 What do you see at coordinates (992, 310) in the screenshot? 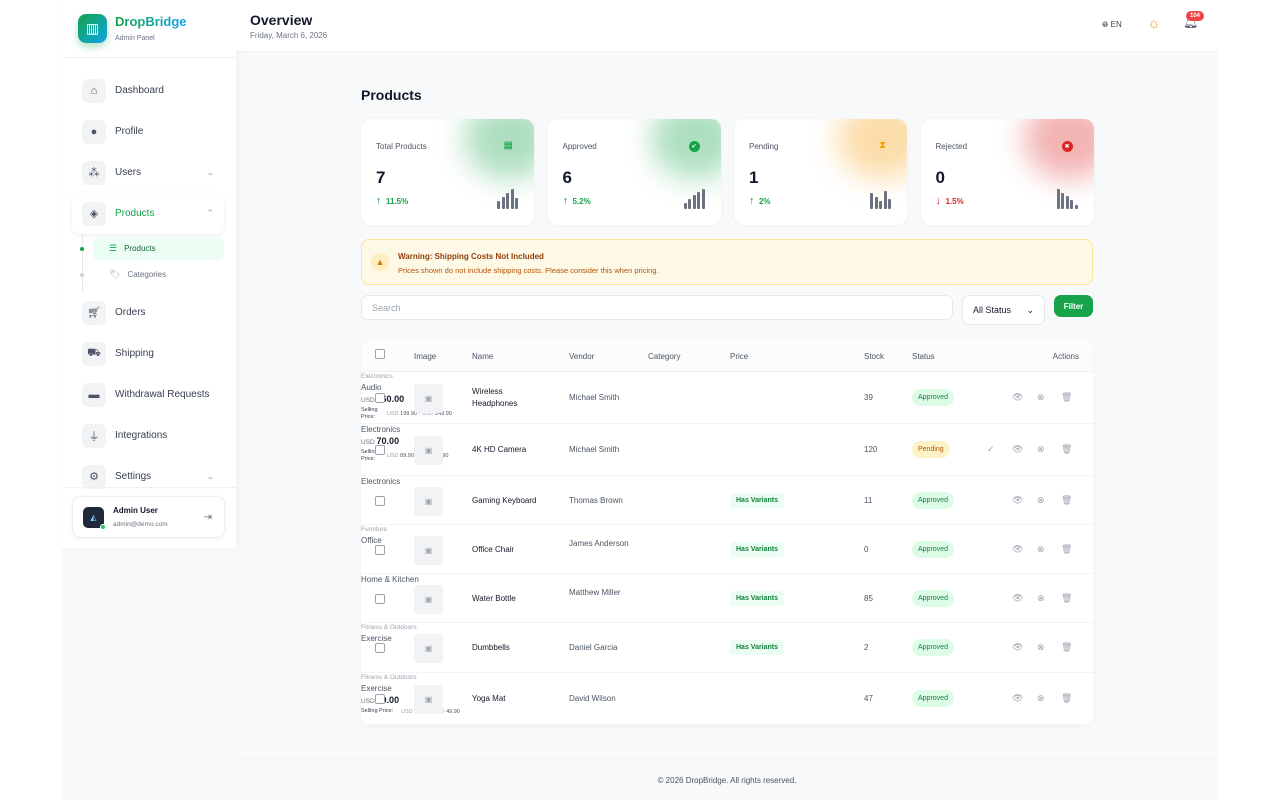
I see `status-select-value: All Status` at bounding box center [992, 310].